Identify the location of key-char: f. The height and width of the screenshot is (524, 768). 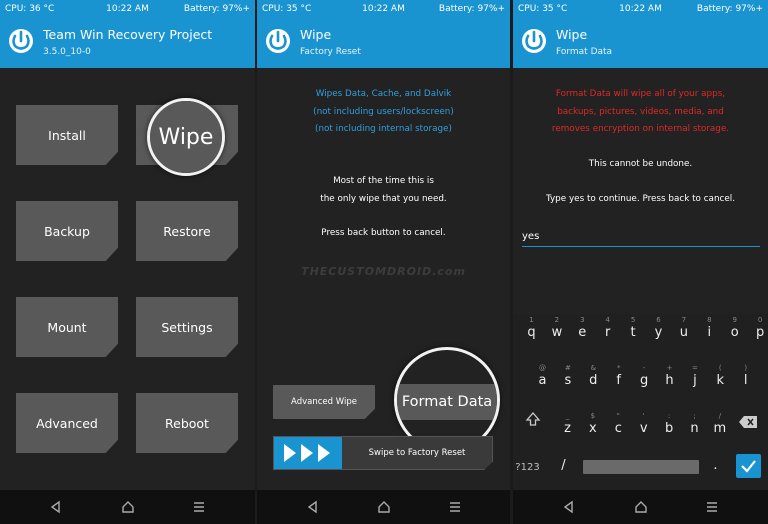
(618, 380).